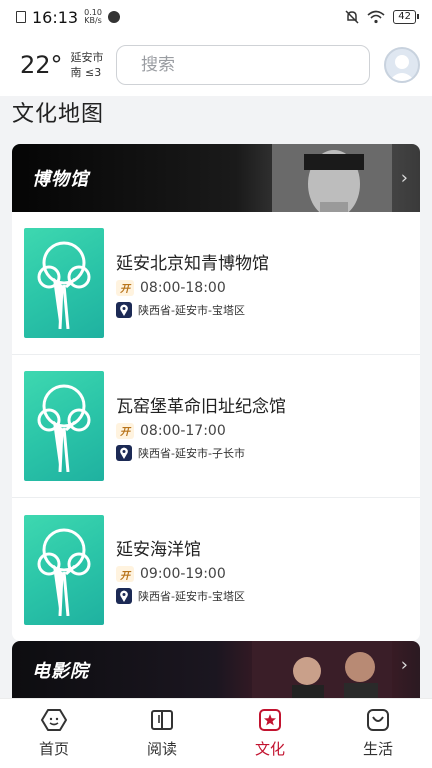 The width and height of the screenshot is (432, 768). I want to click on sim-icon, so click(21, 17).